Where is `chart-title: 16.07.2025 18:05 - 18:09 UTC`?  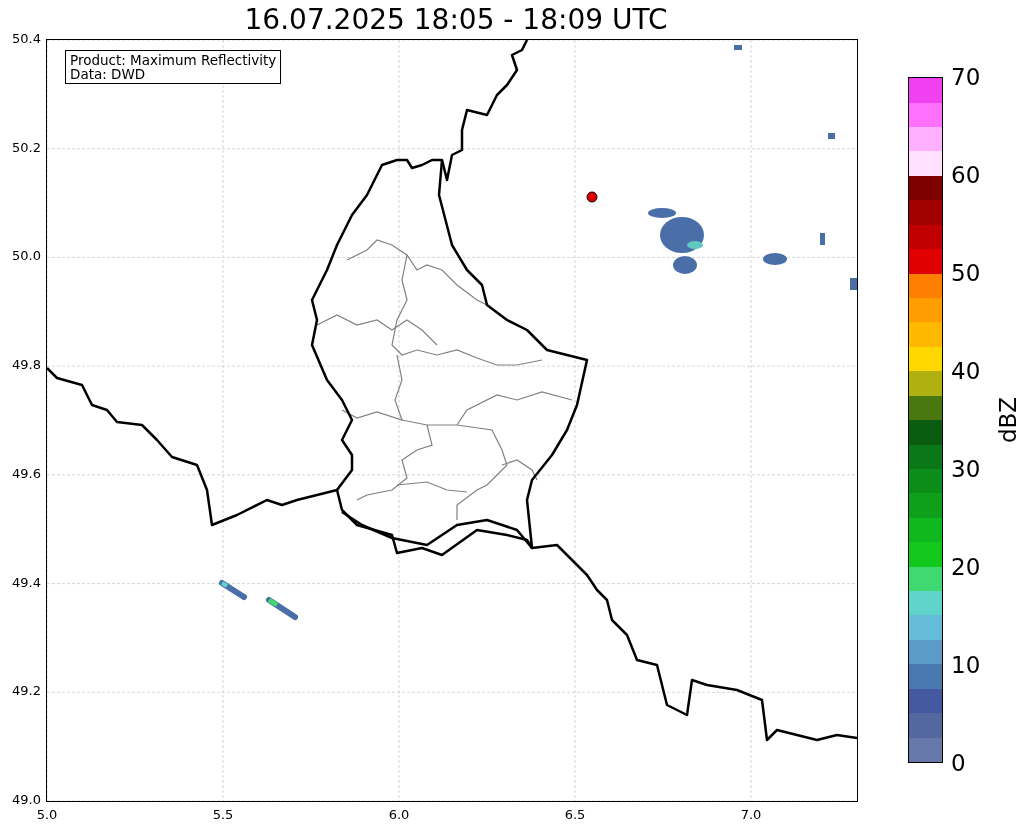
chart-title: 16.07.2025 18:05 - 18:09 UTC is located at coordinates (456, 20).